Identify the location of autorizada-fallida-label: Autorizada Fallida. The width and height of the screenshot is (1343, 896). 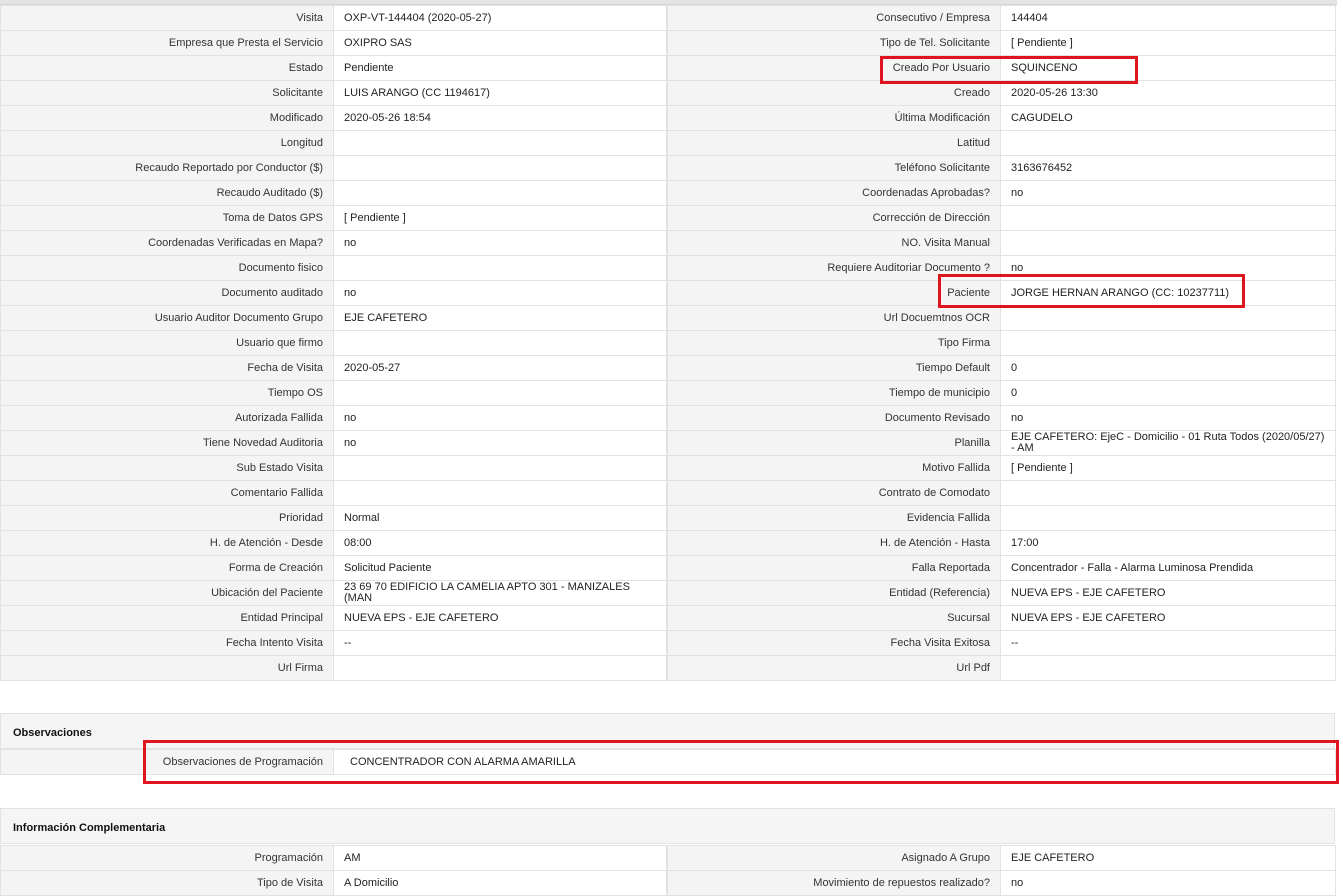
(167, 418).